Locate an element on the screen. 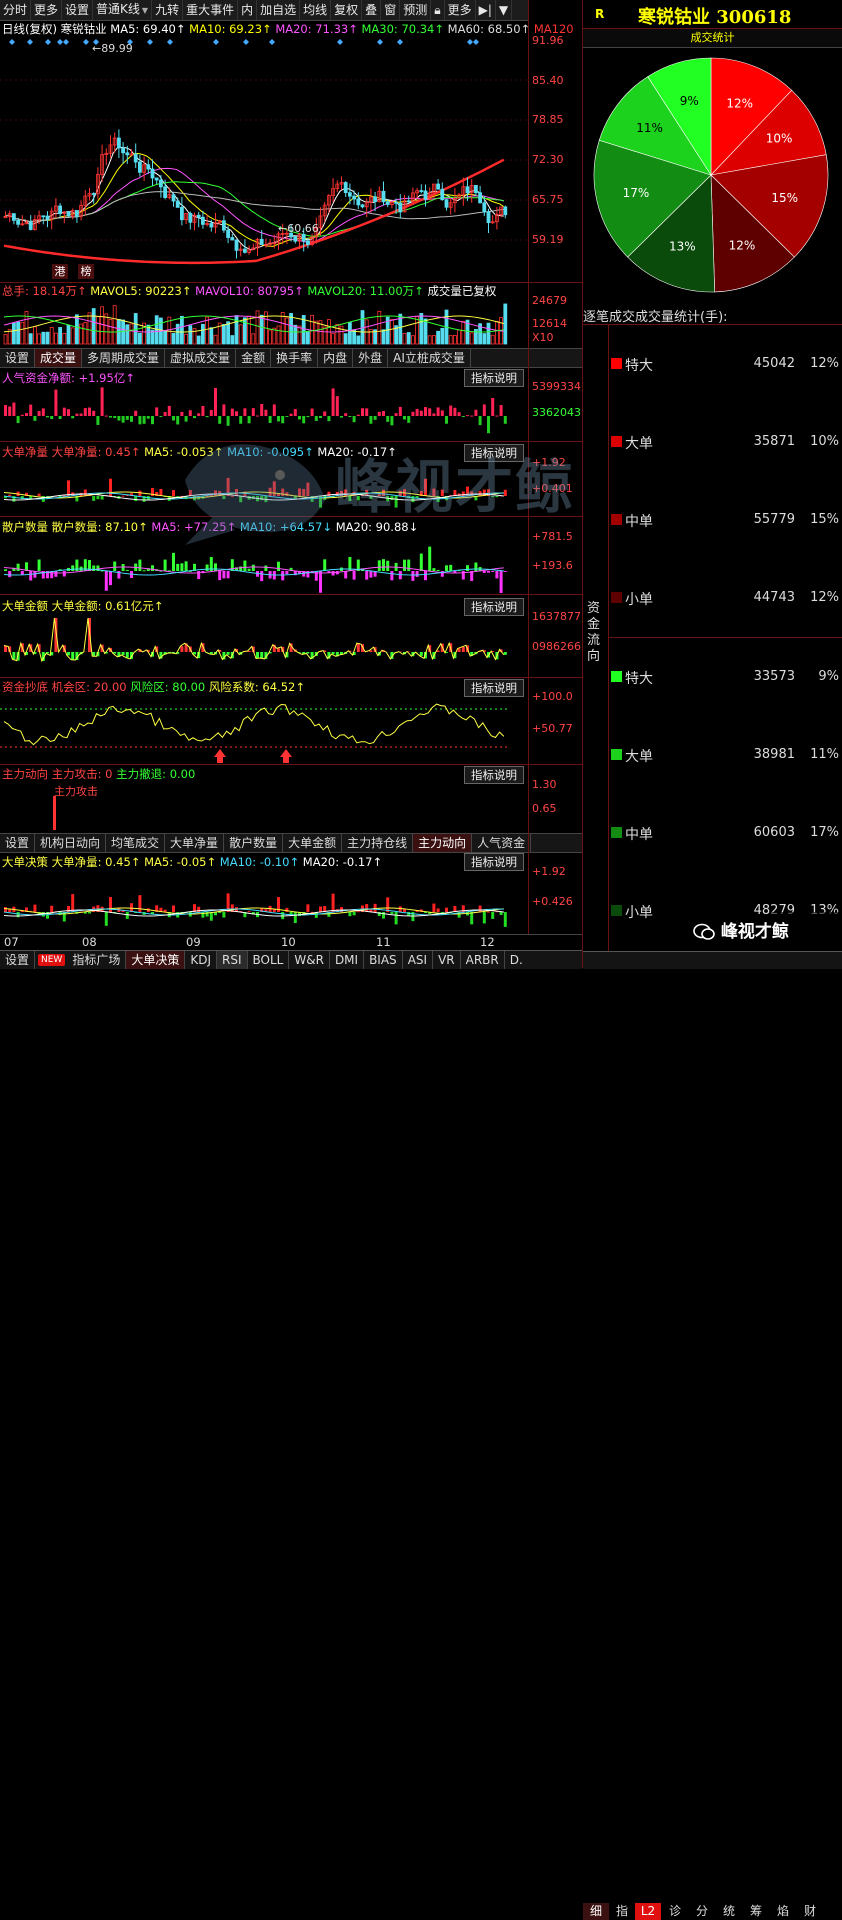  pie-label: 9% is located at coordinates (689, 101).